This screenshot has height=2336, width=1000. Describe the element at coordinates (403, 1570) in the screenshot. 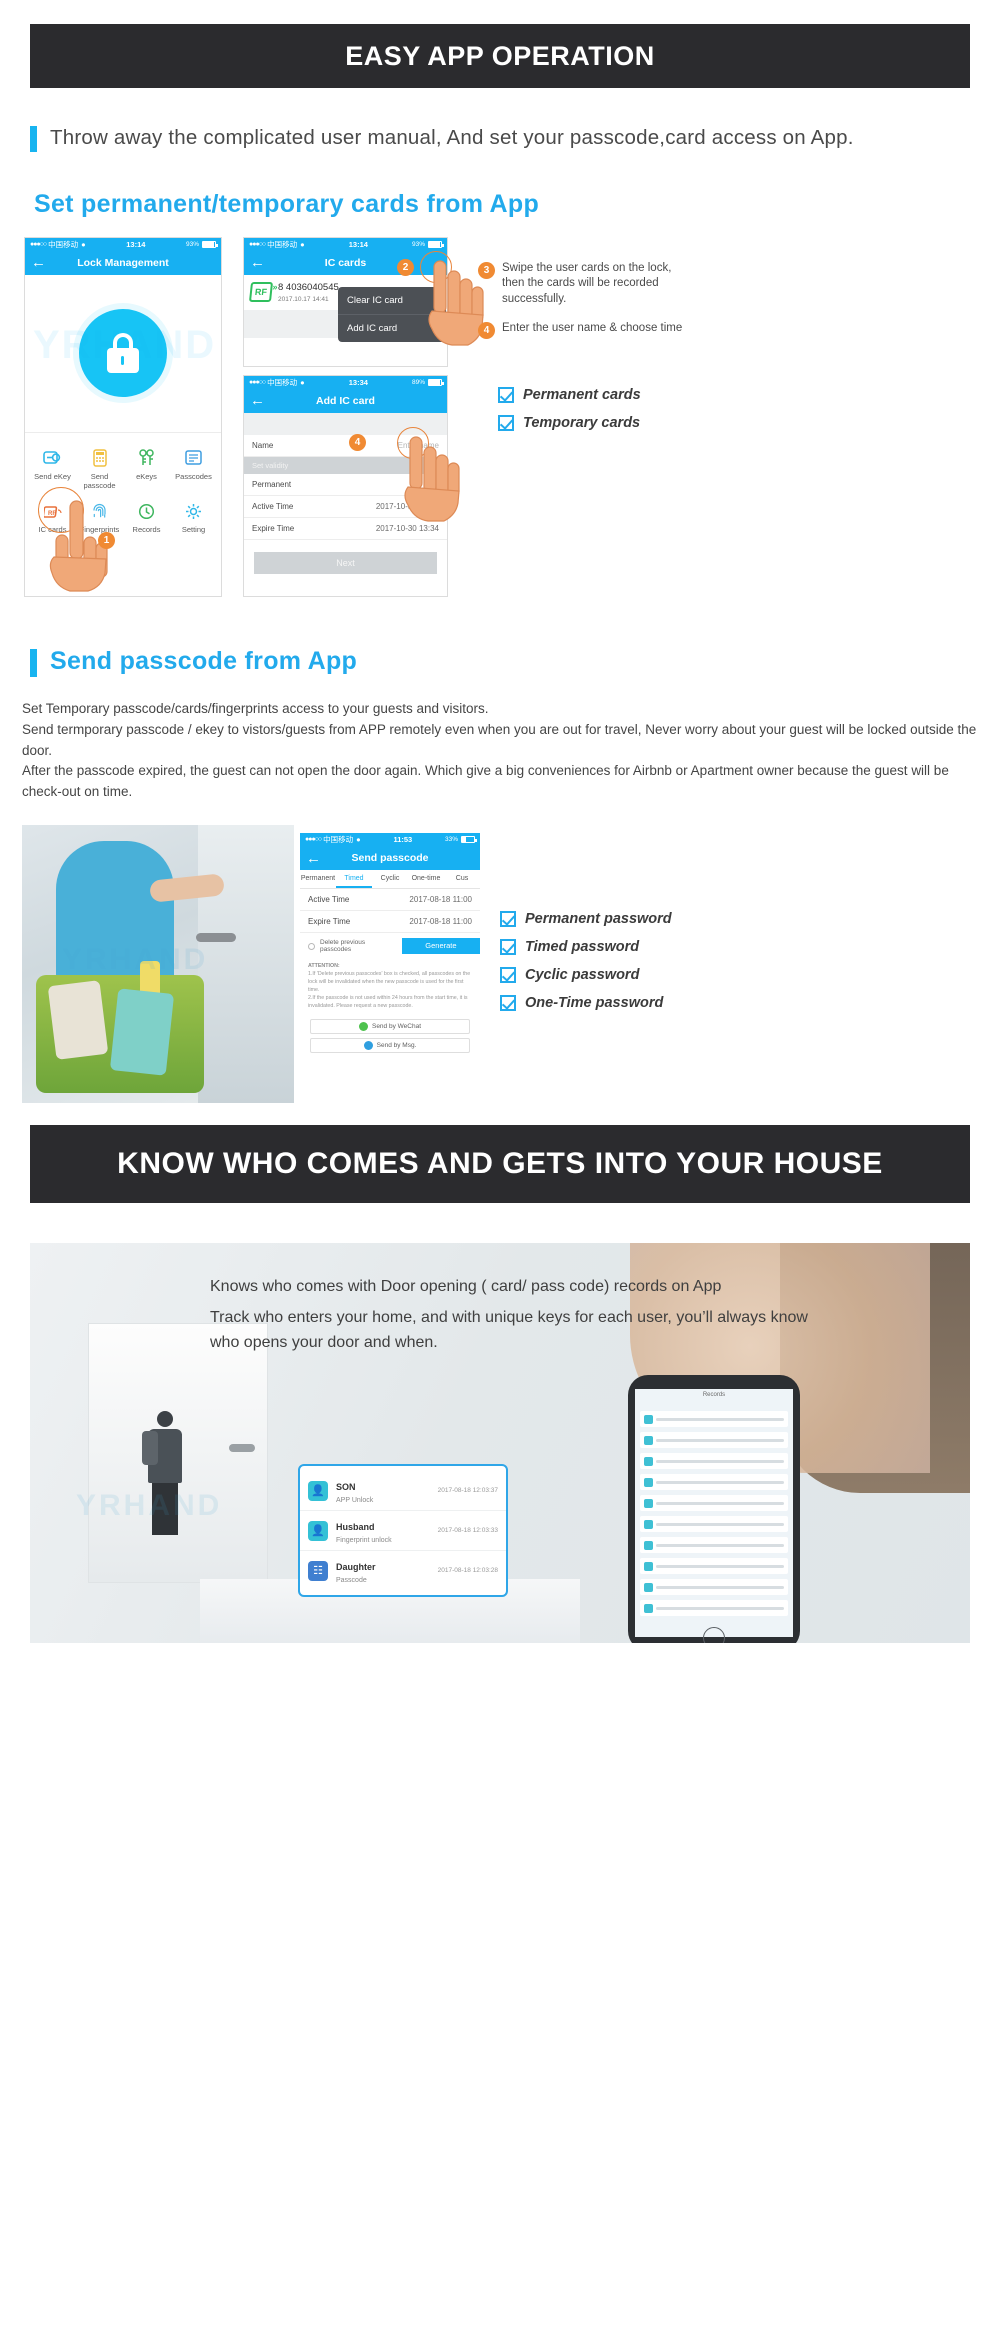

I see `table-row: ☷ Daughter Passcode 2017-08-18 12:03:28` at that location.